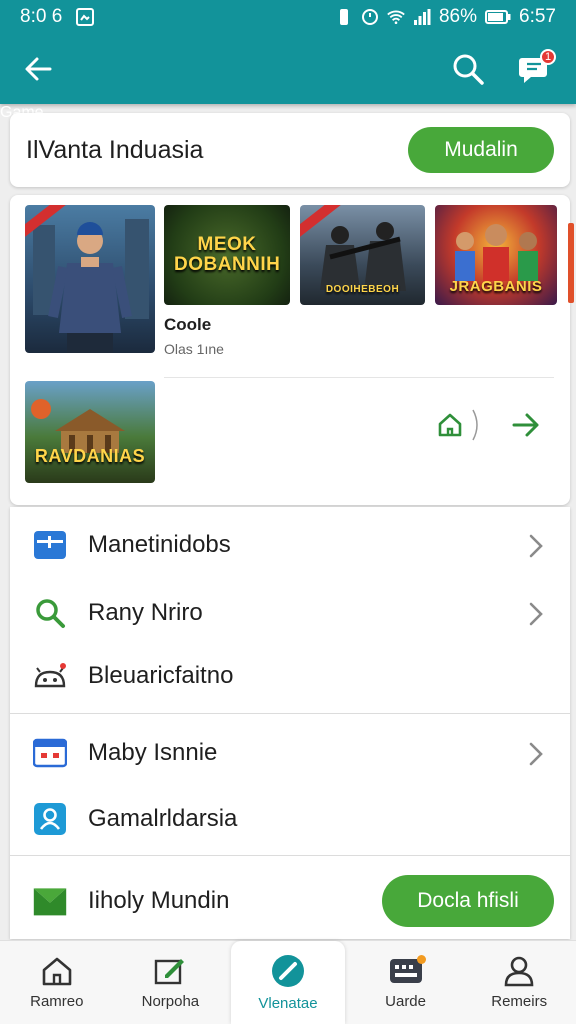 The width and height of the screenshot is (576, 1024). Describe the element at coordinates (422, 17) in the screenshot. I see `signal-icon` at that location.